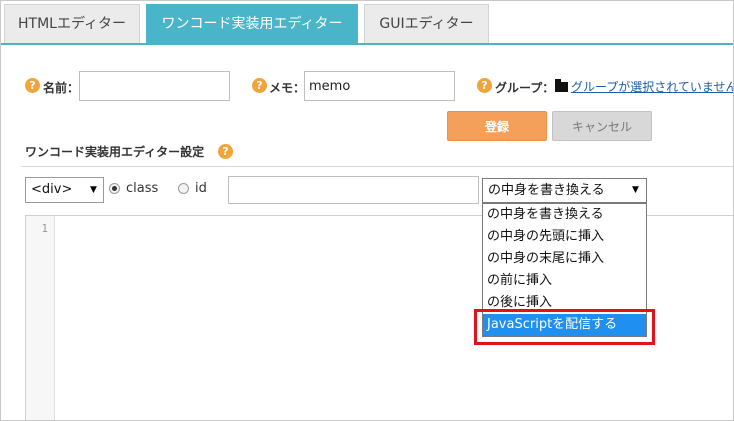 Image resolution: width=734 pixels, height=421 pixels. Describe the element at coordinates (259, 85) in the screenshot. I see `help-icon-memo: ?` at that location.